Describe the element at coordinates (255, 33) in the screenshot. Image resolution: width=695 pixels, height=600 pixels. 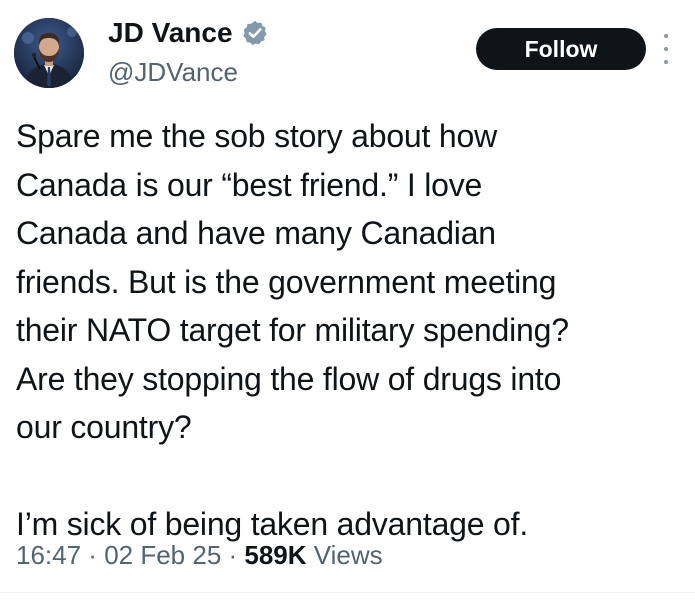
I see `verified-badge-icon` at that location.